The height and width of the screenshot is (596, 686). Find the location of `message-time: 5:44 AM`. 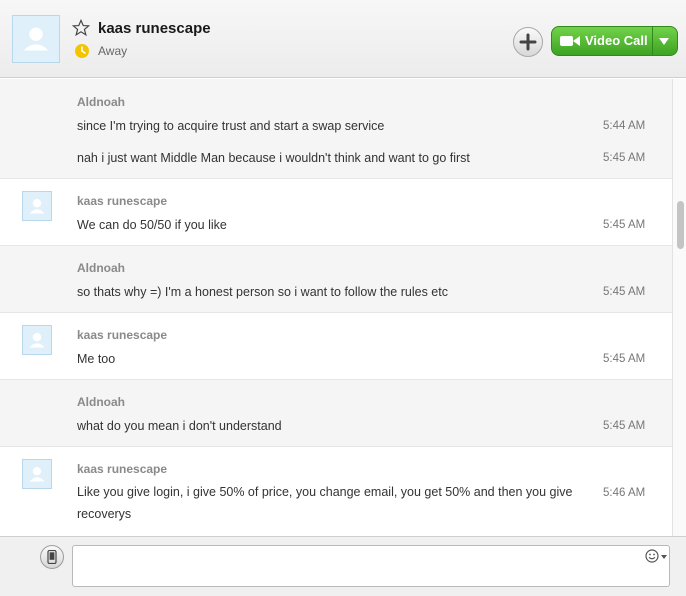

message-time: 5:44 AM is located at coordinates (624, 126).